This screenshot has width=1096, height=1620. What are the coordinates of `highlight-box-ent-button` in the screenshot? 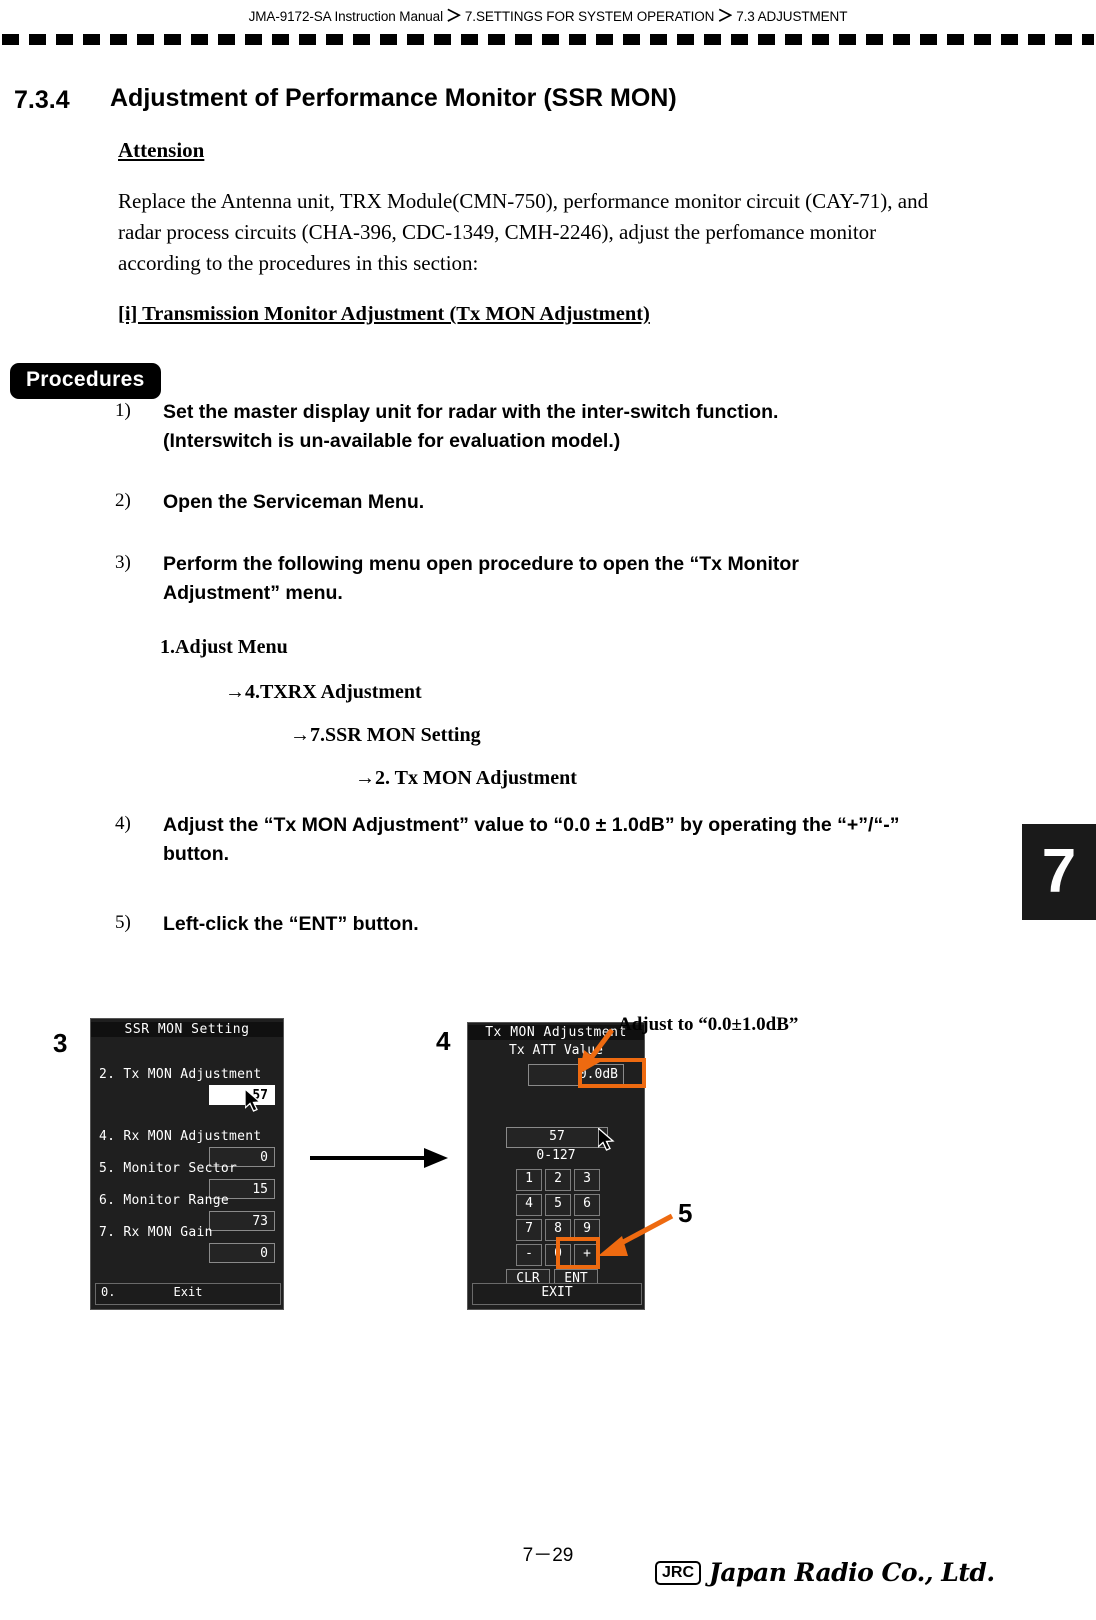 It's located at (578, 1253).